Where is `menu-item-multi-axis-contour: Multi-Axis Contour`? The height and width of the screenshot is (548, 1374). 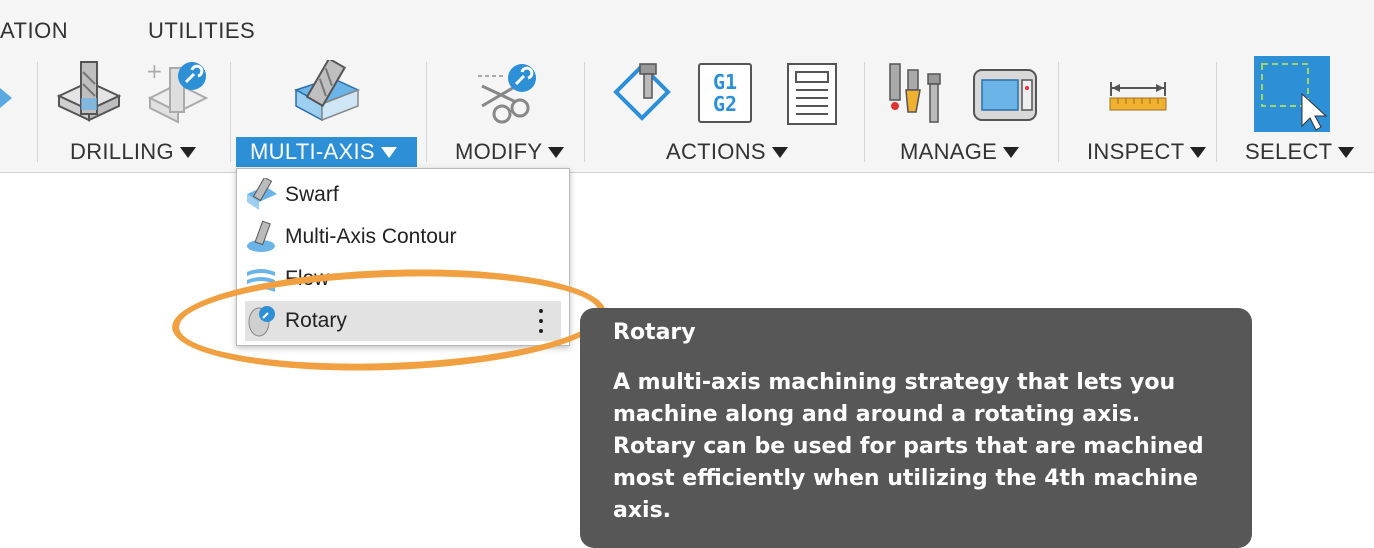
menu-item-multi-axis-contour: Multi-Axis Contour is located at coordinates (403, 237).